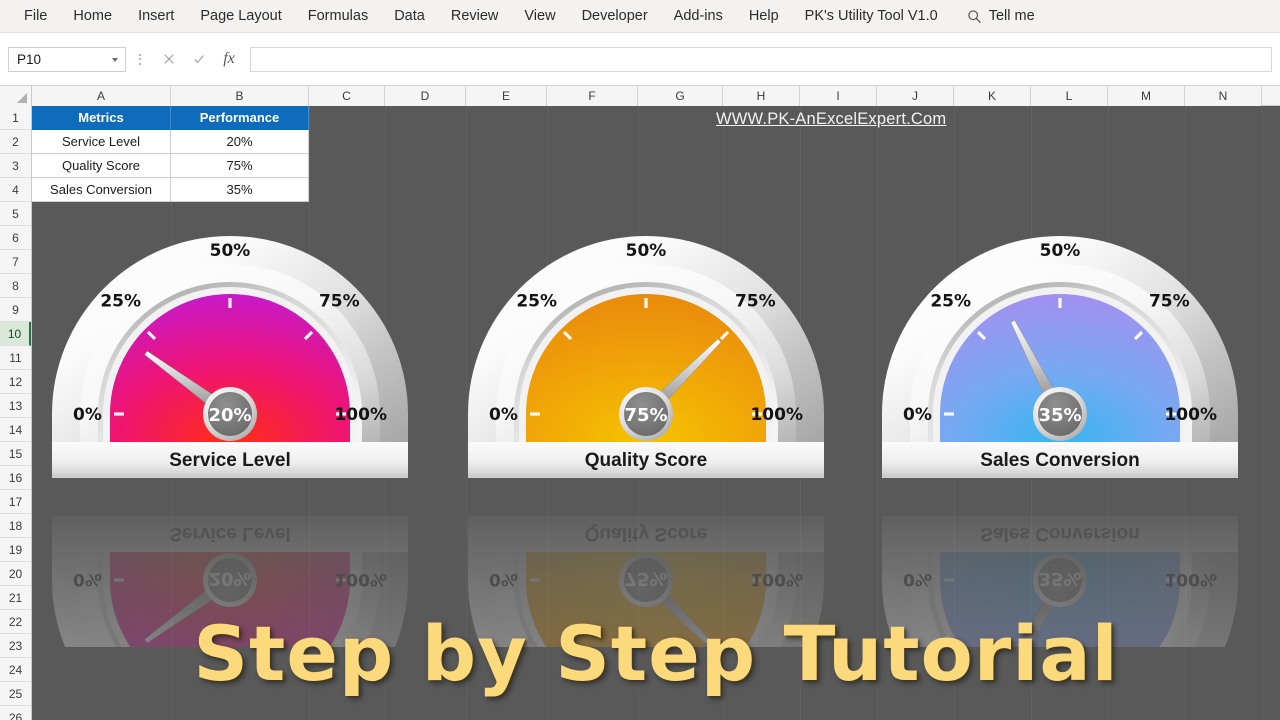 The width and height of the screenshot is (1280, 720). What do you see at coordinates (101, 96) in the screenshot?
I see `column-header-A: A` at bounding box center [101, 96].